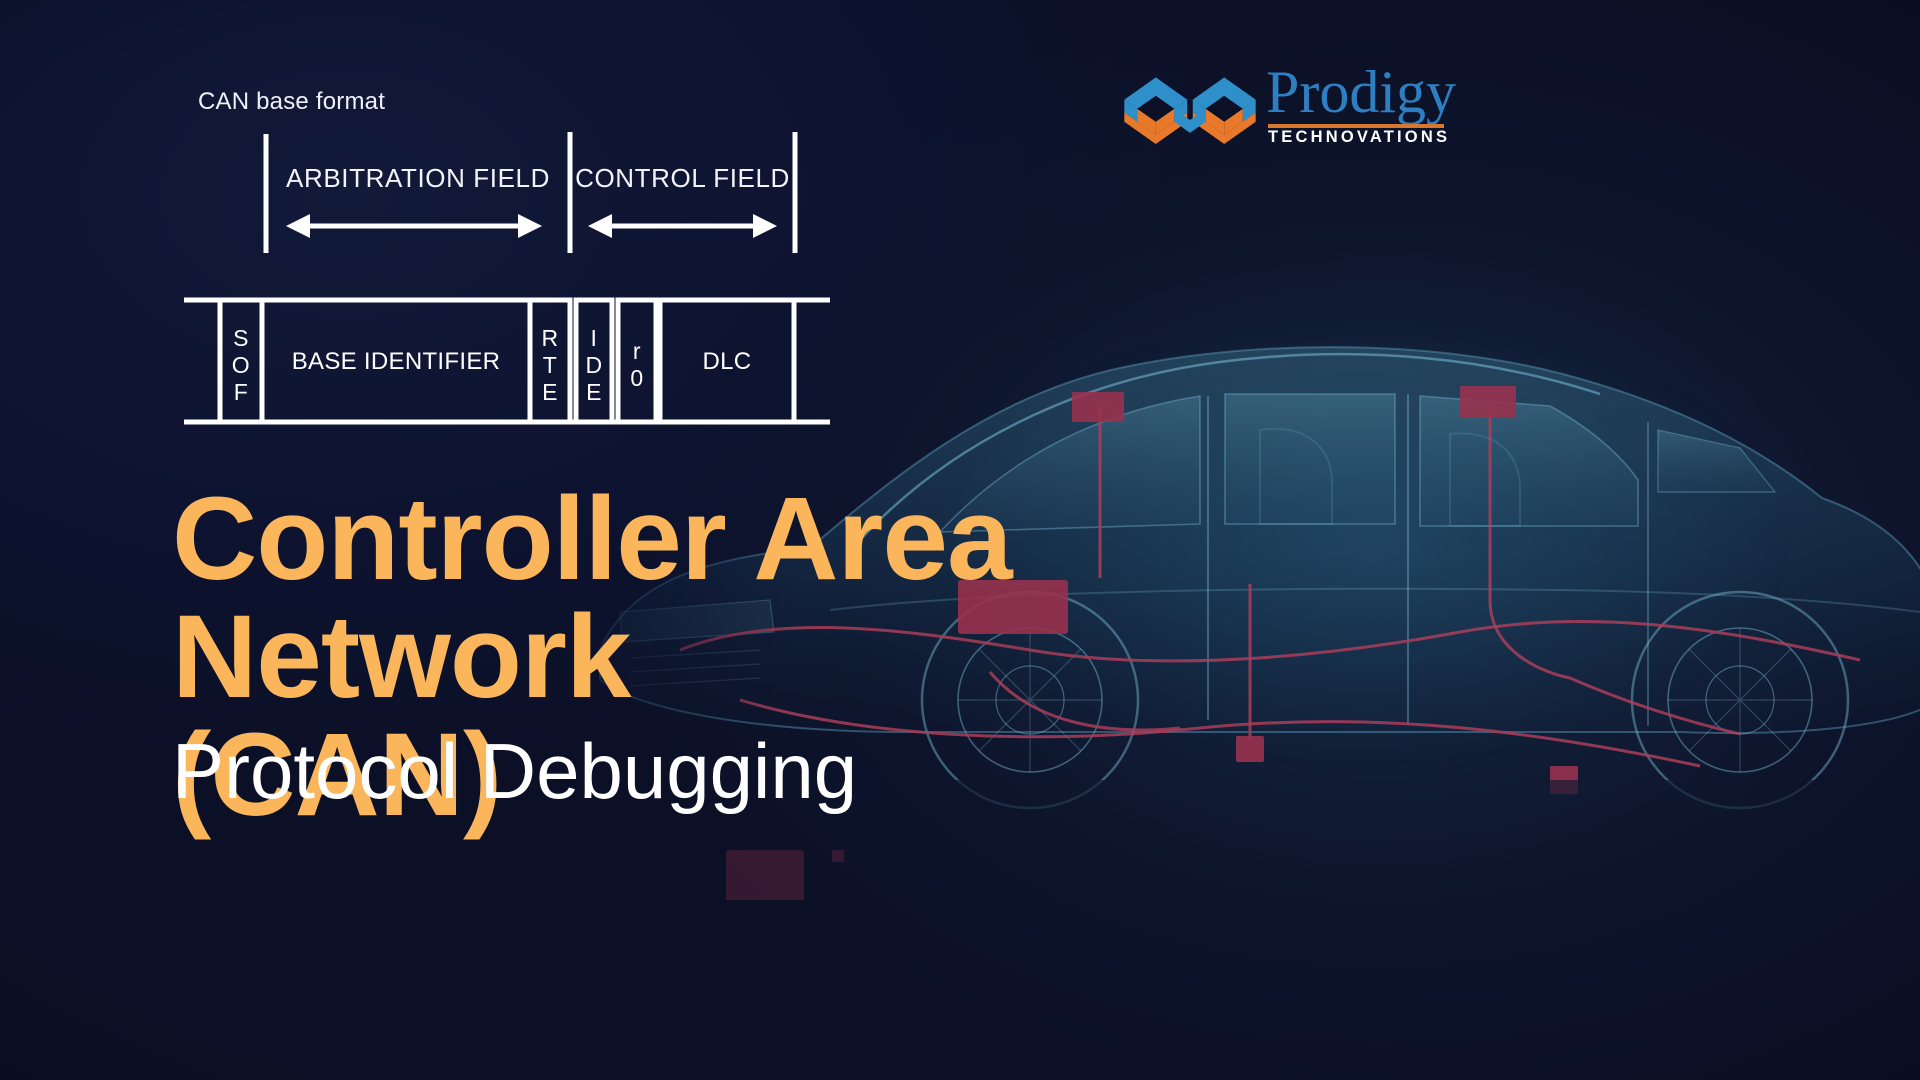 This screenshot has width=1920, height=1080. What do you see at coordinates (637, 364) in the screenshot?
I see `box-label-r0: r 0` at bounding box center [637, 364].